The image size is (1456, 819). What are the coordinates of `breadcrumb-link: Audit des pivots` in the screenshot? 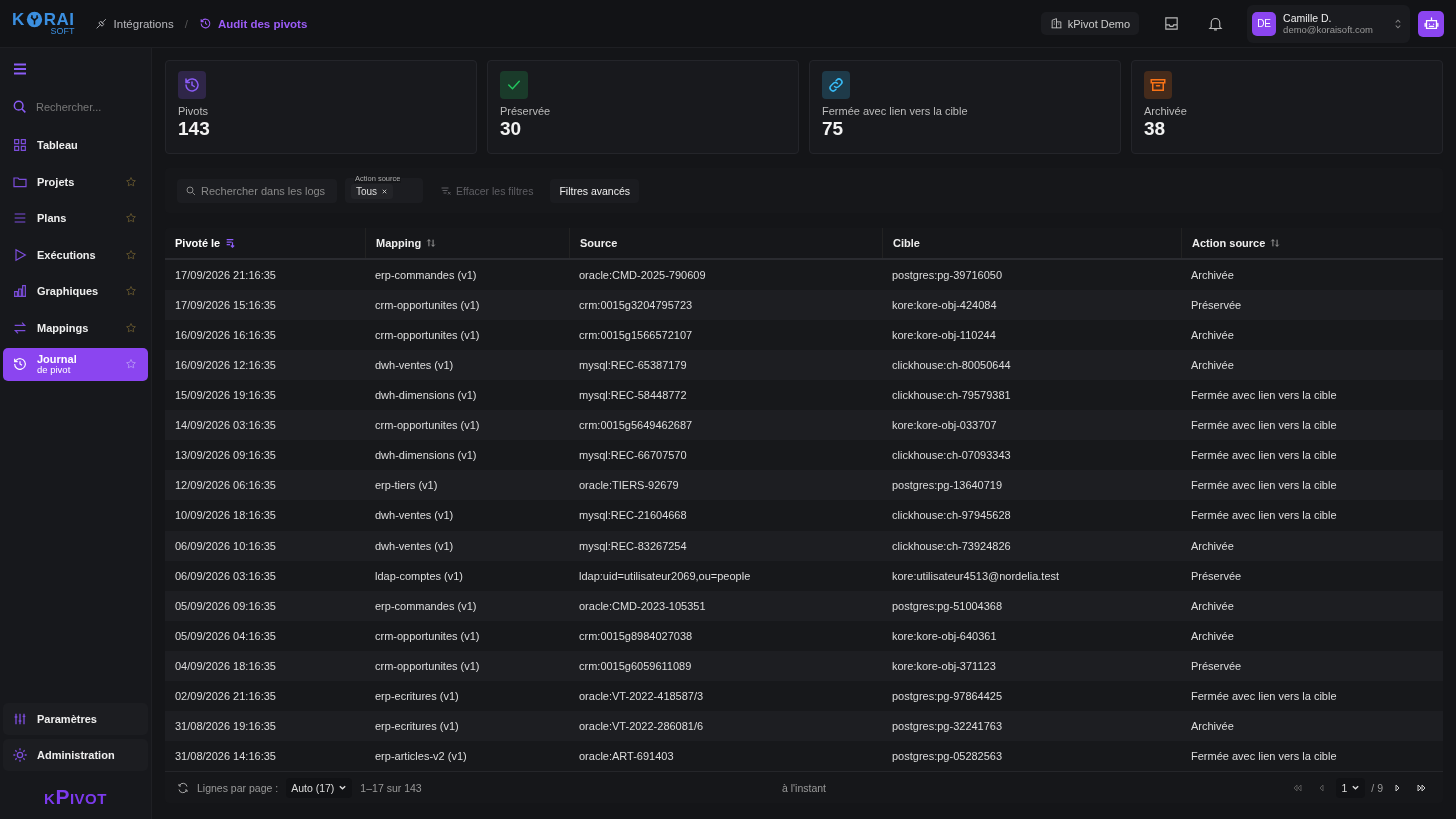 It's located at (253, 23).